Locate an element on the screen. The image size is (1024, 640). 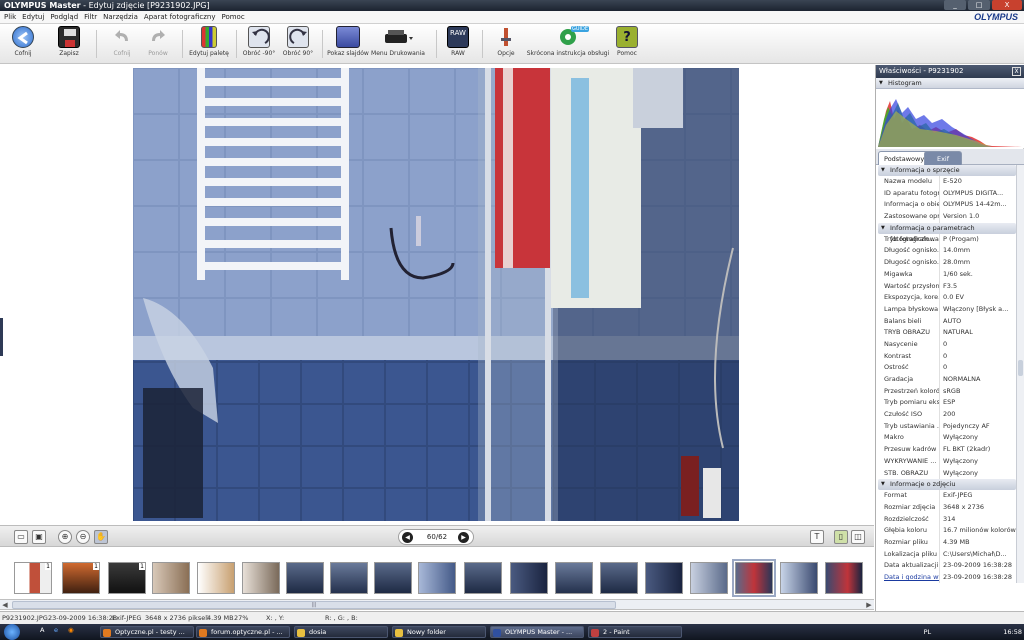
menu-narzedzia: Narzędzia is located at coordinates (120, 17).